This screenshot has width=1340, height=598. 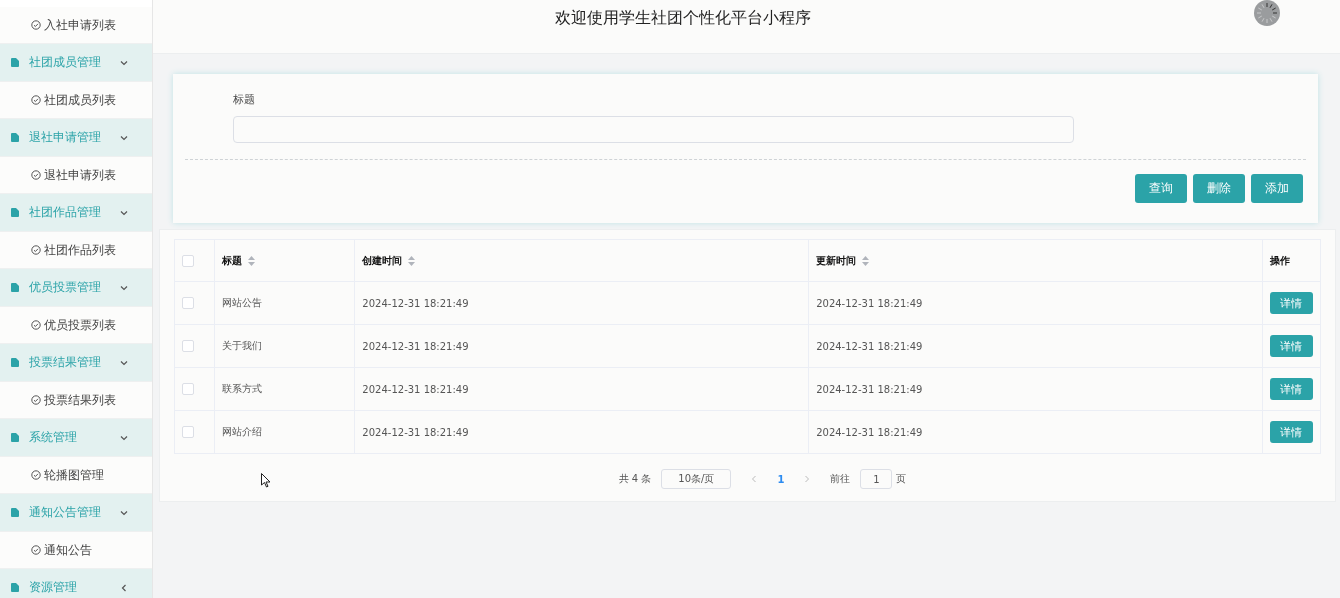 What do you see at coordinates (682, 18) in the screenshot?
I see `page-title: 欢迎使用学生社团个性化平台小程序` at bounding box center [682, 18].